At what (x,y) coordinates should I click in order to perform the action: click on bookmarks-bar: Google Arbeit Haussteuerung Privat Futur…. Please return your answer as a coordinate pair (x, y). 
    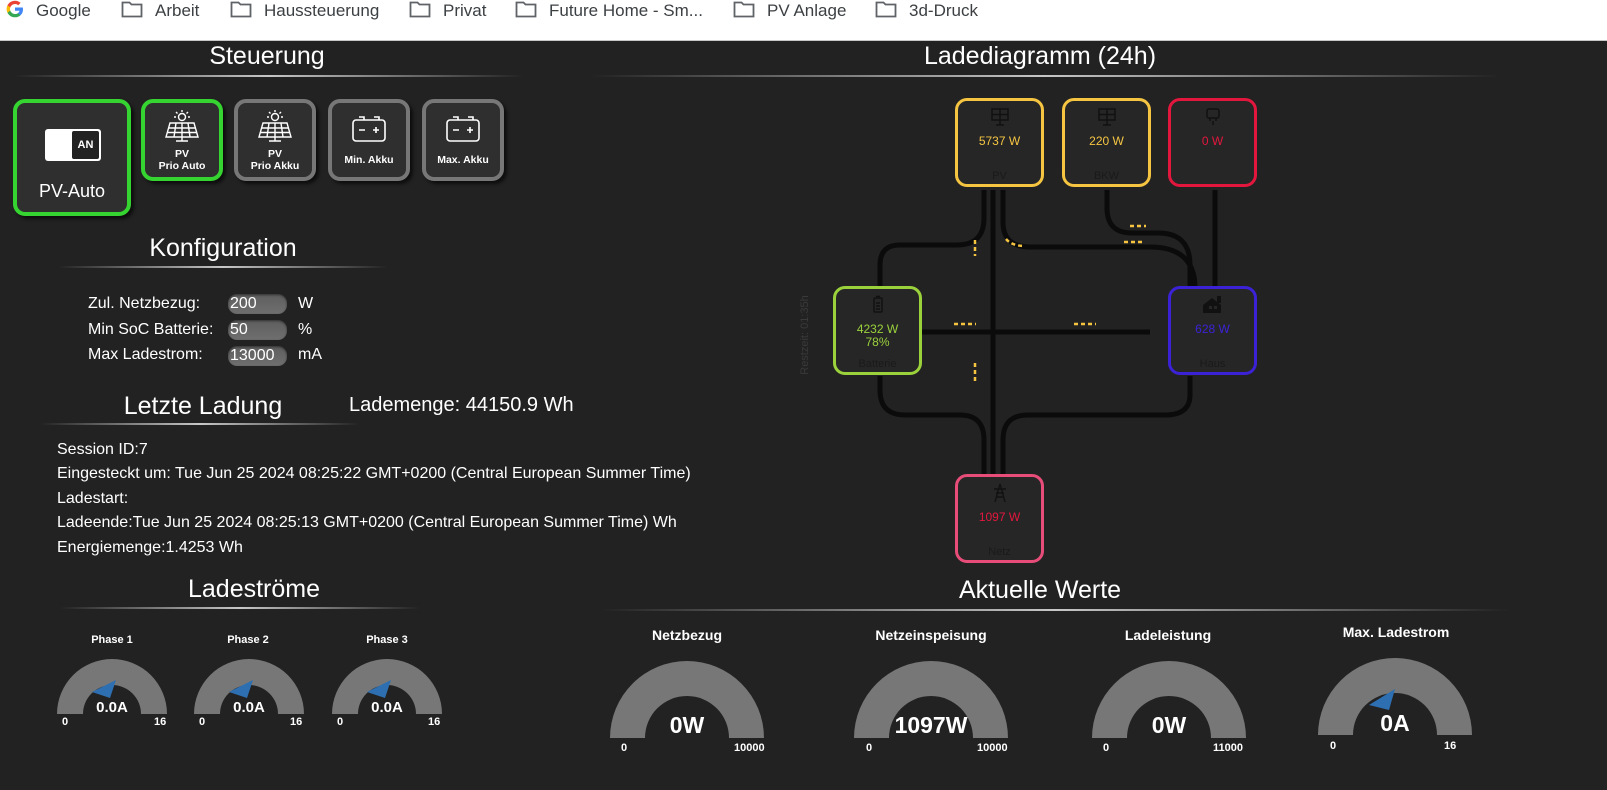
    Looking at the image, I should click on (803, 20).